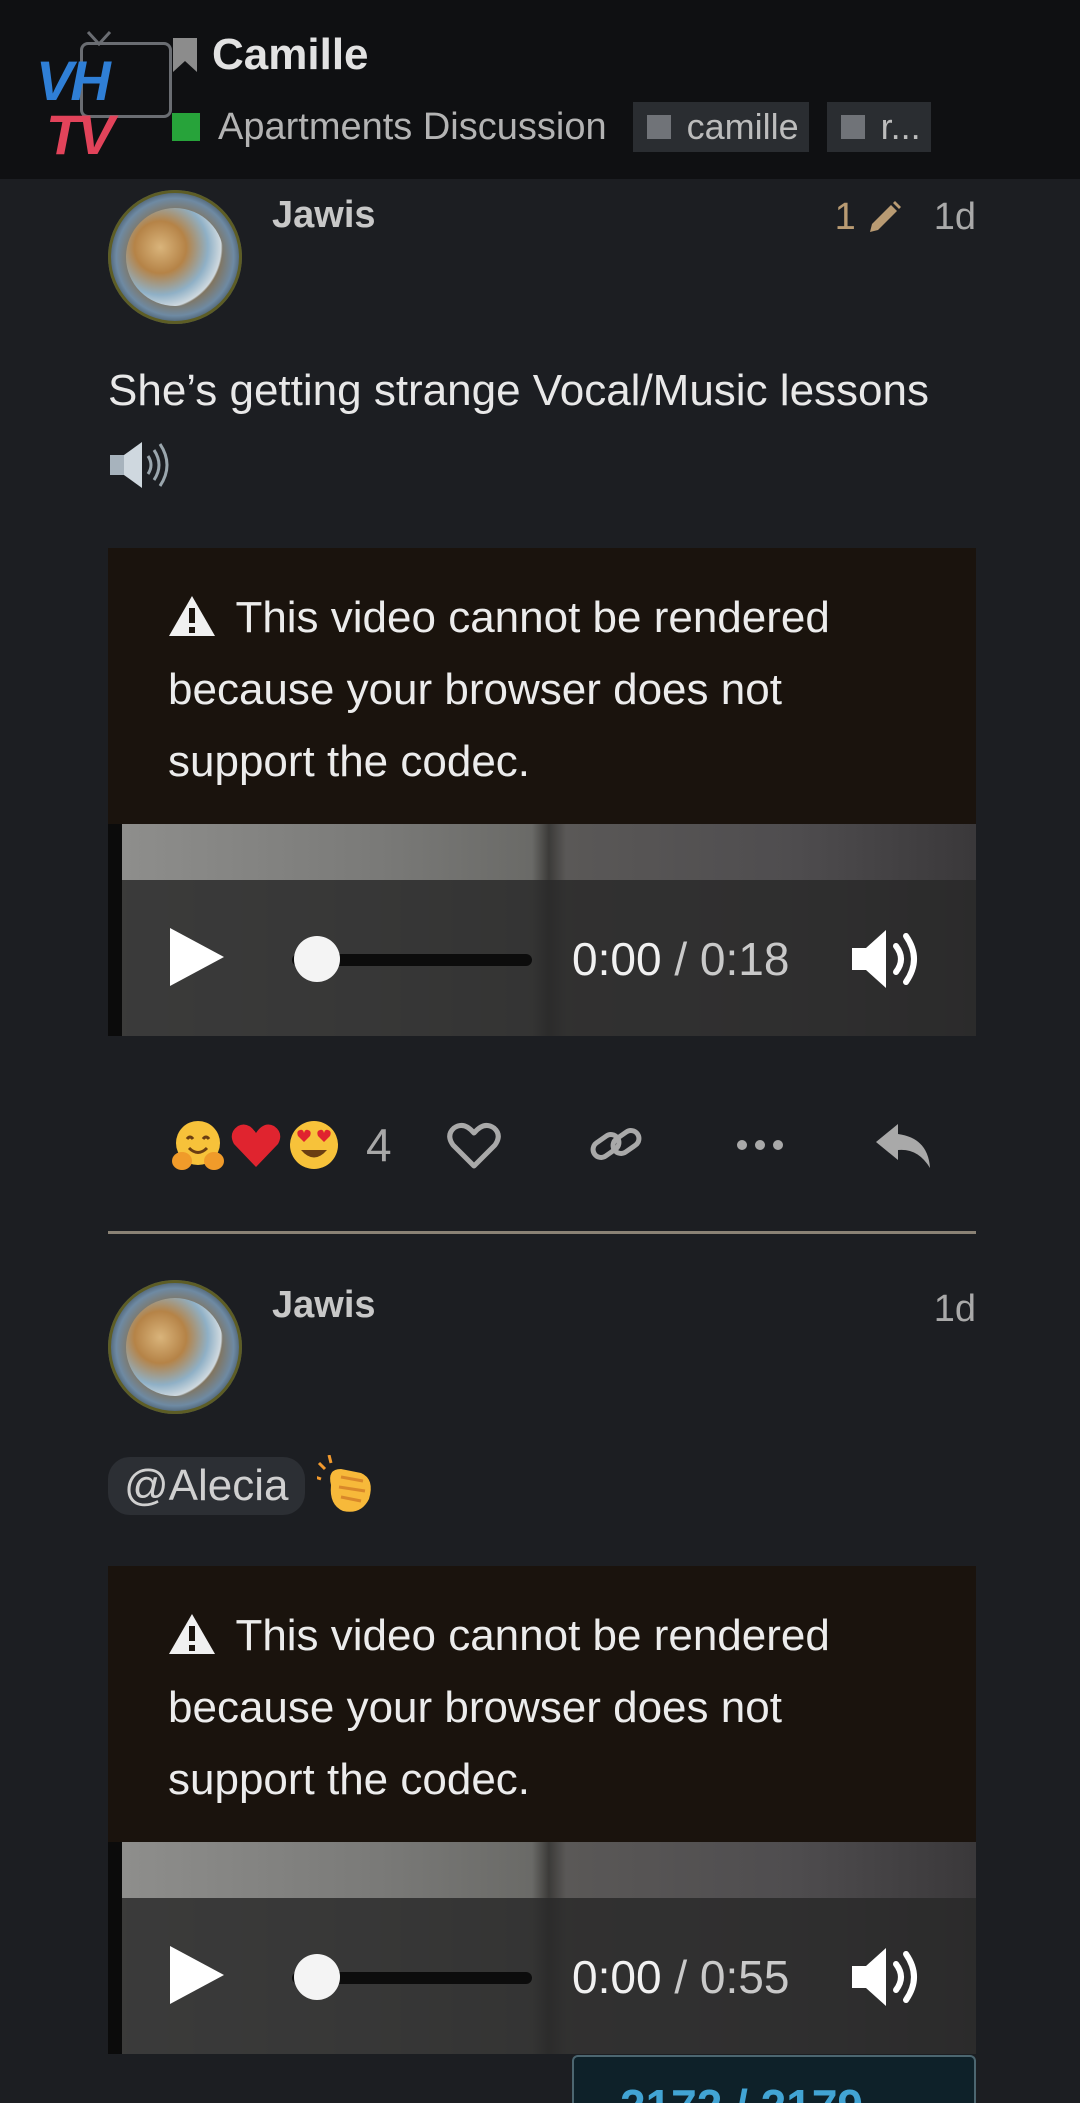 The width and height of the screenshot is (1080, 2103). What do you see at coordinates (555, 1145) in the screenshot?
I see `post-actions: 4` at bounding box center [555, 1145].